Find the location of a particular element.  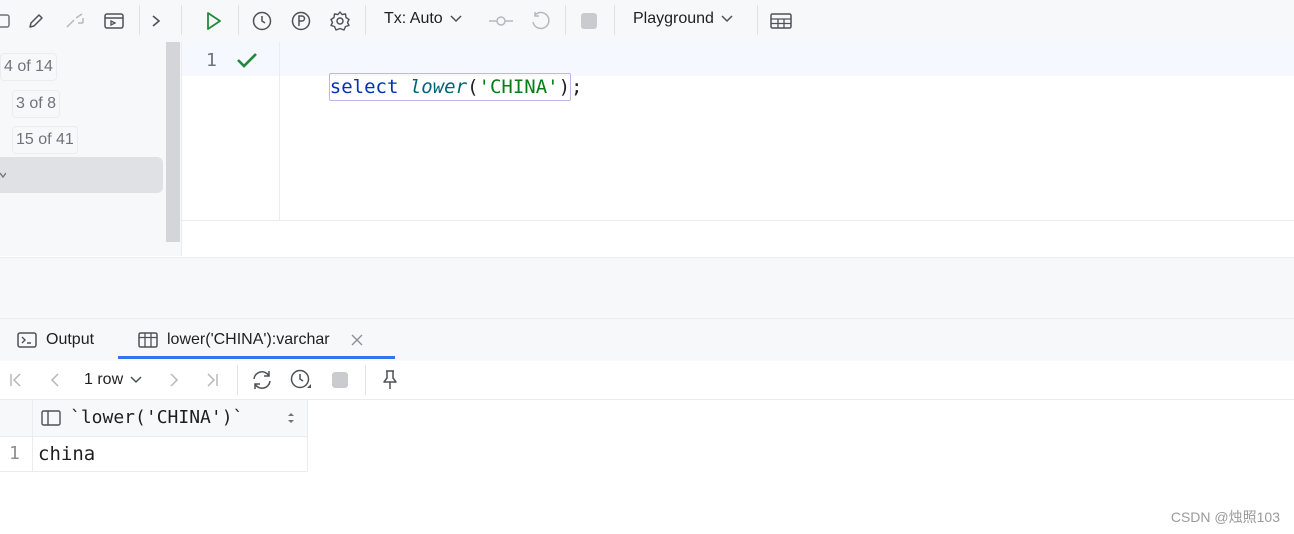

sql-paren-close: ) is located at coordinates (564, 87).